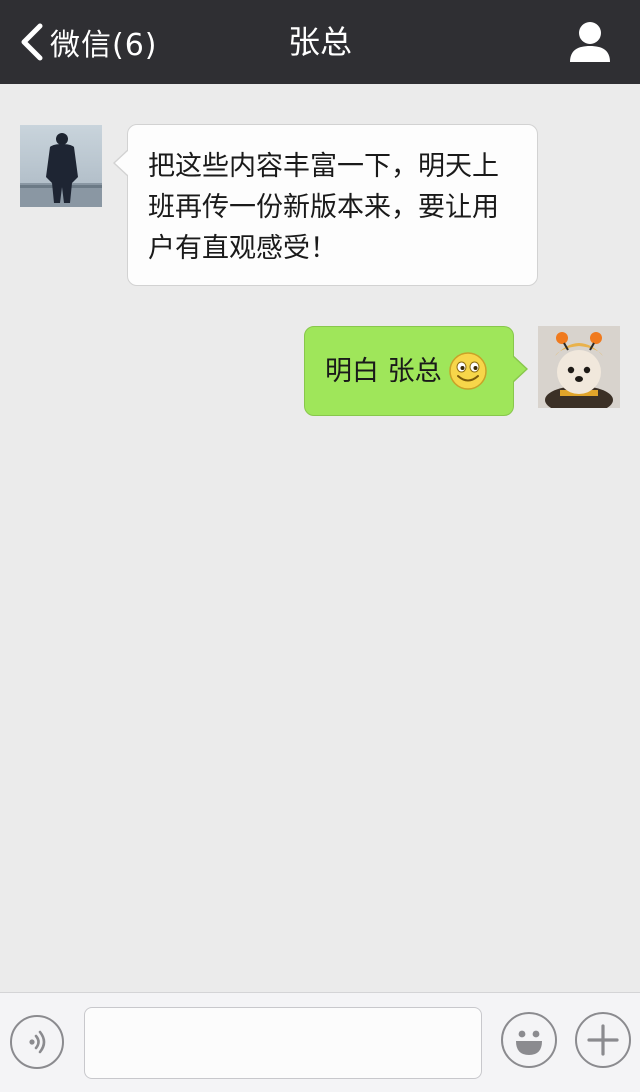 This screenshot has height=1092, width=640. I want to click on emoji-icon, so click(529, 1042).